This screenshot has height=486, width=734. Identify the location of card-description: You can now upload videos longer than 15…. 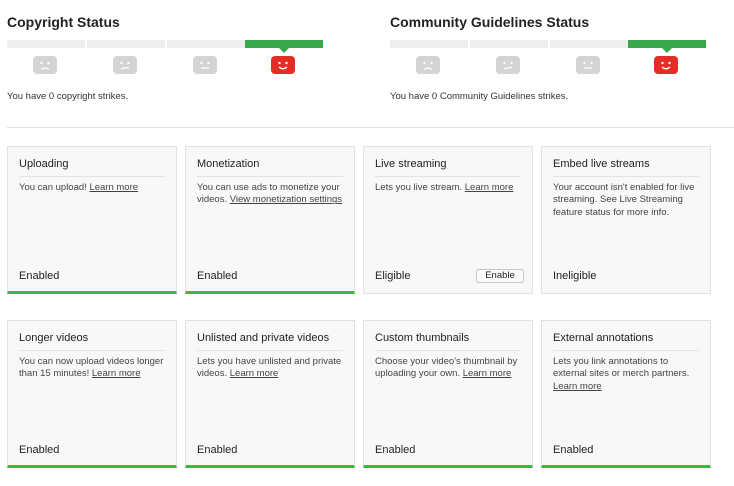
(94, 368).